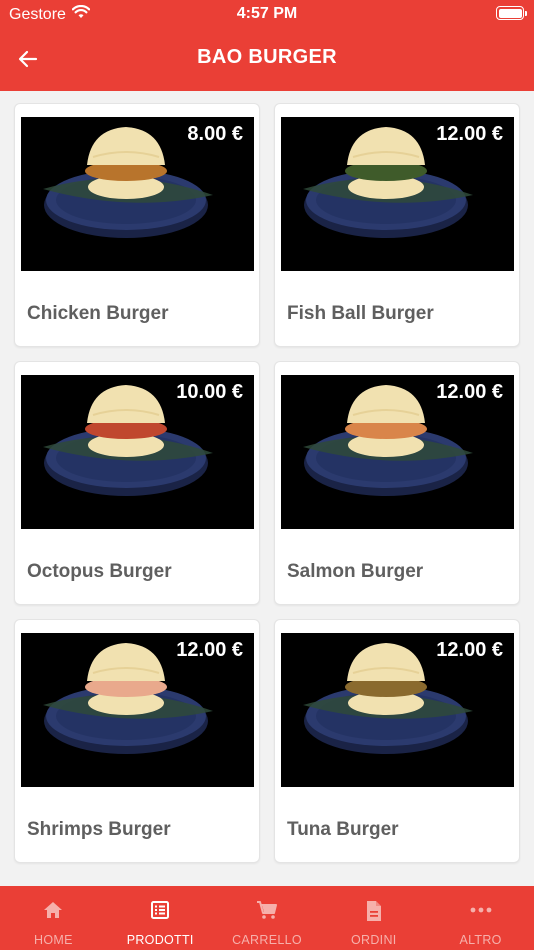  I want to click on cart-icon, so click(266, 910).